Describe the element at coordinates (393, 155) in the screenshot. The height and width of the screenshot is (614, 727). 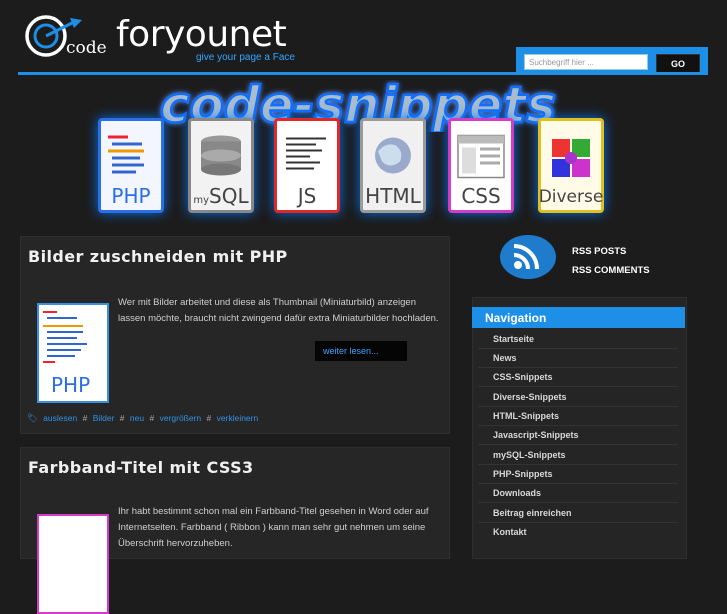
I see `globe-icon` at that location.